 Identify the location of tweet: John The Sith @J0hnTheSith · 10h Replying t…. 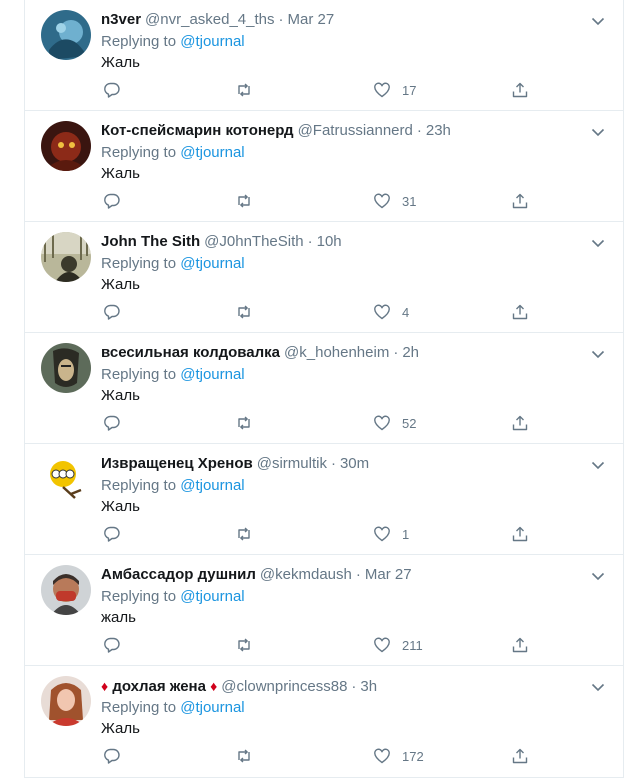
(324, 277).